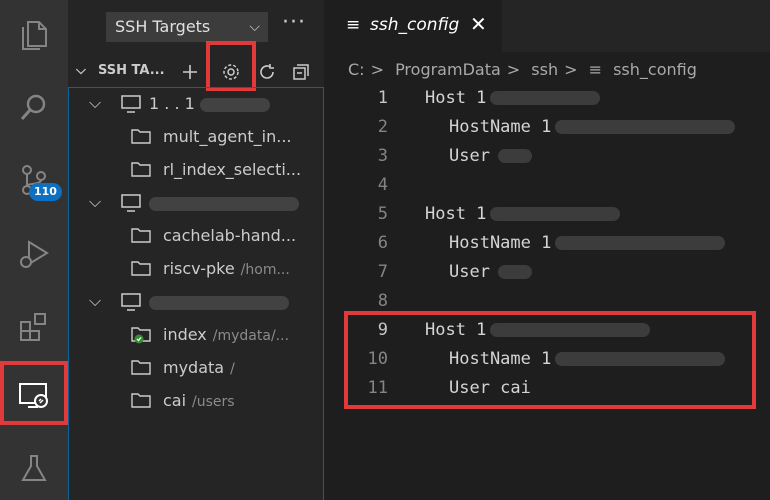  What do you see at coordinates (547, 26) in the screenshot?
I see `editor-tab-bar: ≡ ssh_config ✕` at bounding box center [547, 26].